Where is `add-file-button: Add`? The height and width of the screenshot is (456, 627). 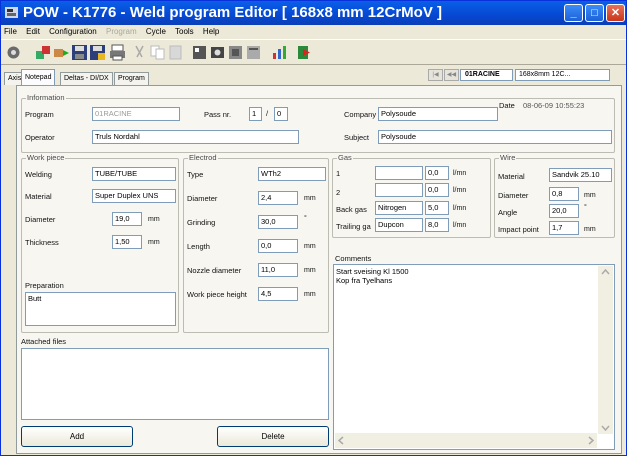 add-file-button: Add is located at coordinates (77, 436).